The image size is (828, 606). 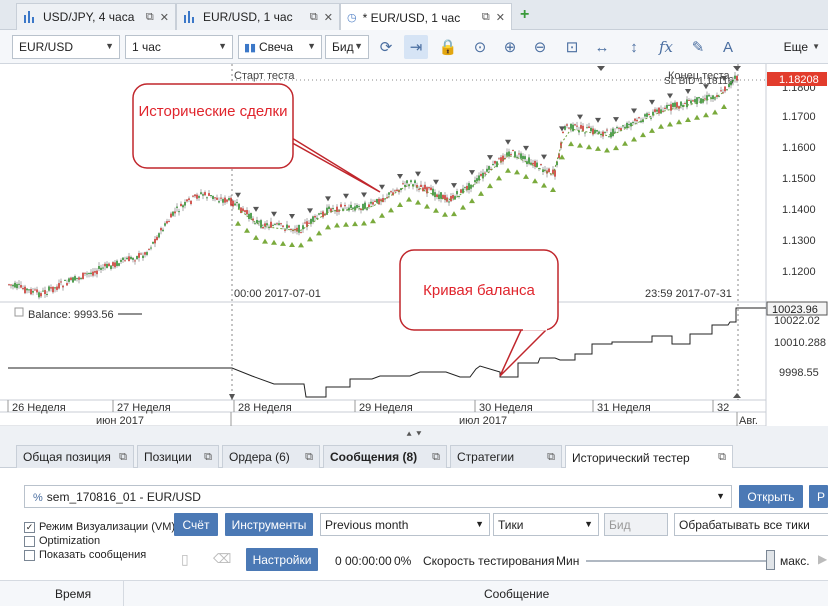 I want to click on speed-slider-thumb, so click(x=770, y=560).